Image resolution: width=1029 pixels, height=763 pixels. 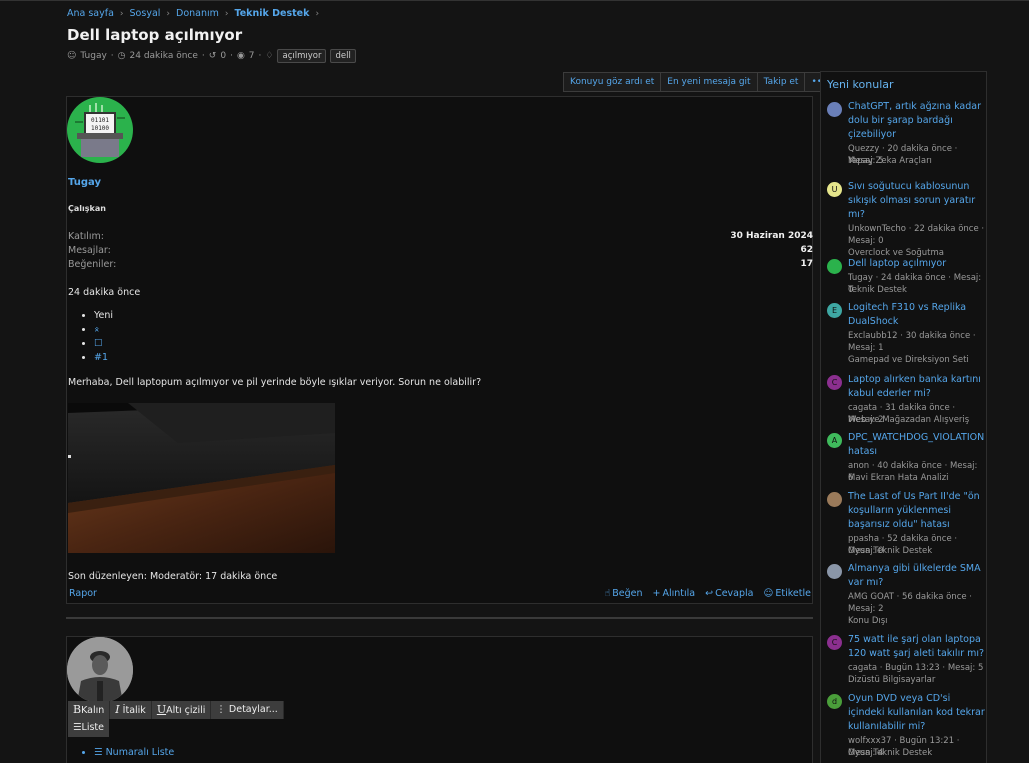 What do you see at coordinates (514, 0) in the screenshot?
I see `top-border` at bounding box center [514, 0].